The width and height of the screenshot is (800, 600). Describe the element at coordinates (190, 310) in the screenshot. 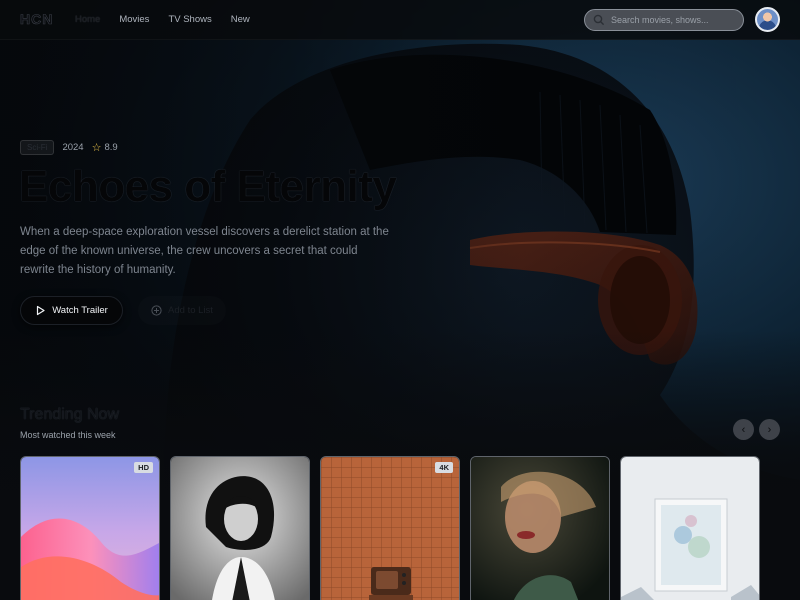

I see `add-to-list-label: Add to List` at that location.